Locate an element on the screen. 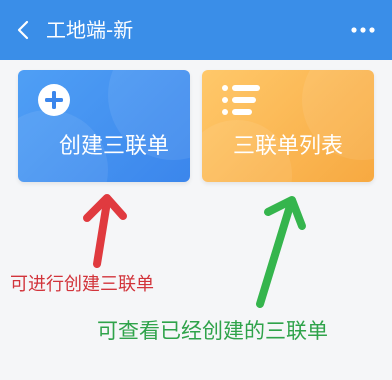  create-waybill-card: 创建三联单 is located at coordinates (104, 126).